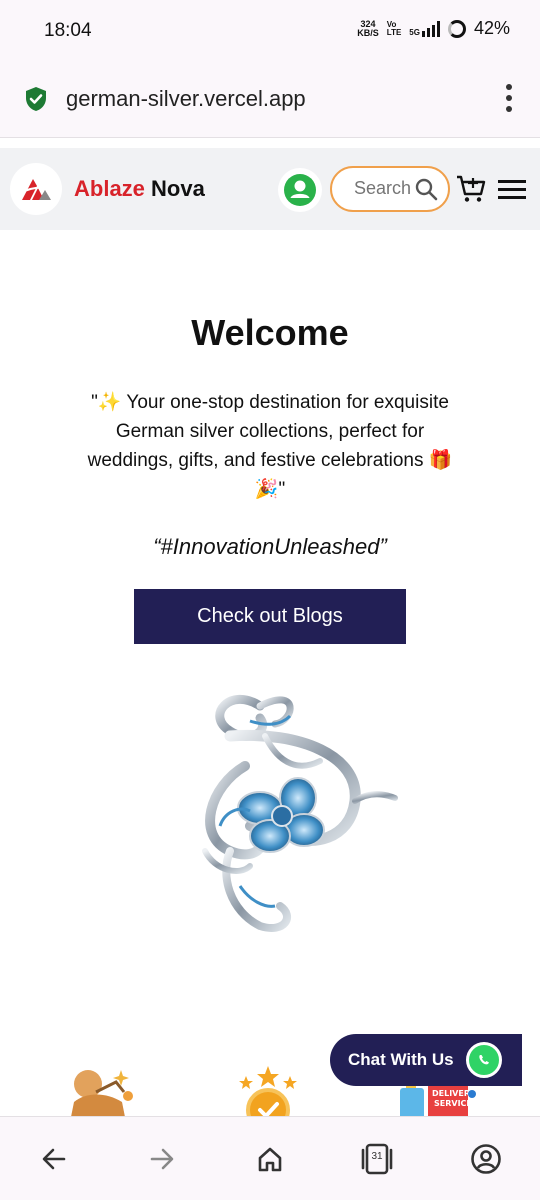 The image size is (540, 1200). What do you see at coordinates (270, 332) in the screenshot?
I see `page-title: Welcome` at bounding box center [270, 332].